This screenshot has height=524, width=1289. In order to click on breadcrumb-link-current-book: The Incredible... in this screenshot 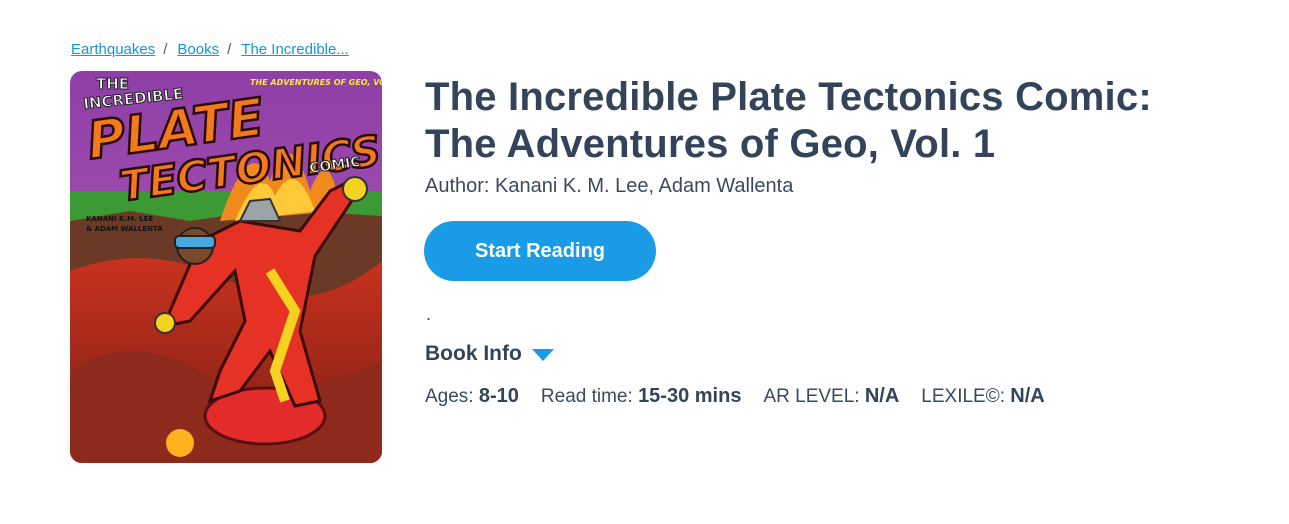, I will do `click(295, 49)`.